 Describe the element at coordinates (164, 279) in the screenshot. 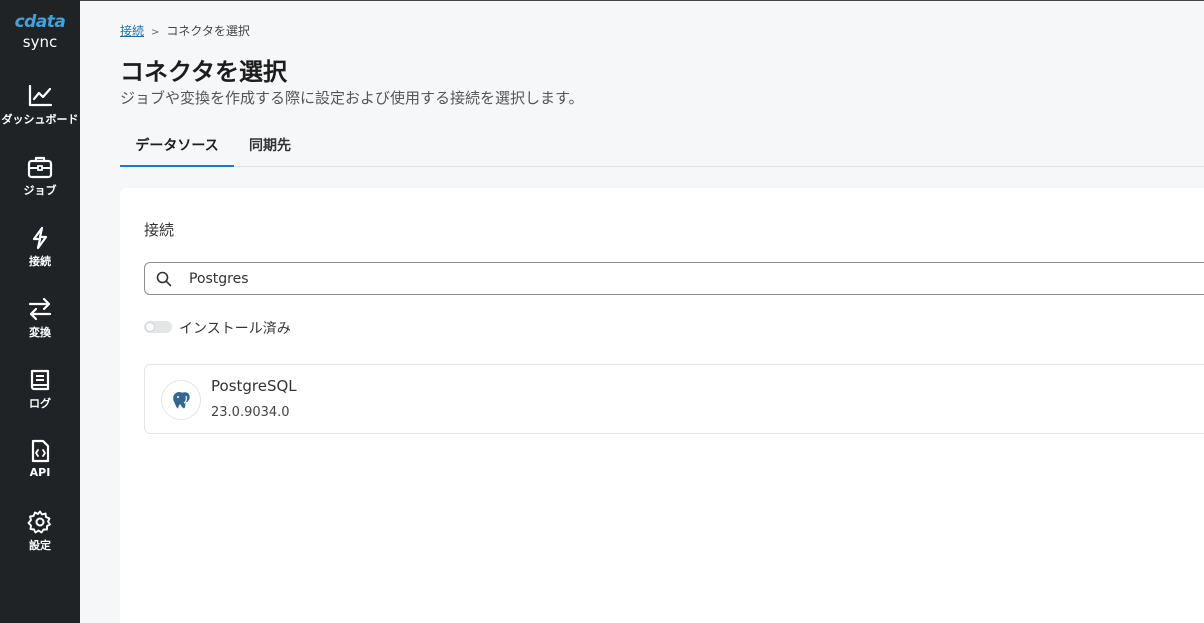

I see `search-icon` at that location.